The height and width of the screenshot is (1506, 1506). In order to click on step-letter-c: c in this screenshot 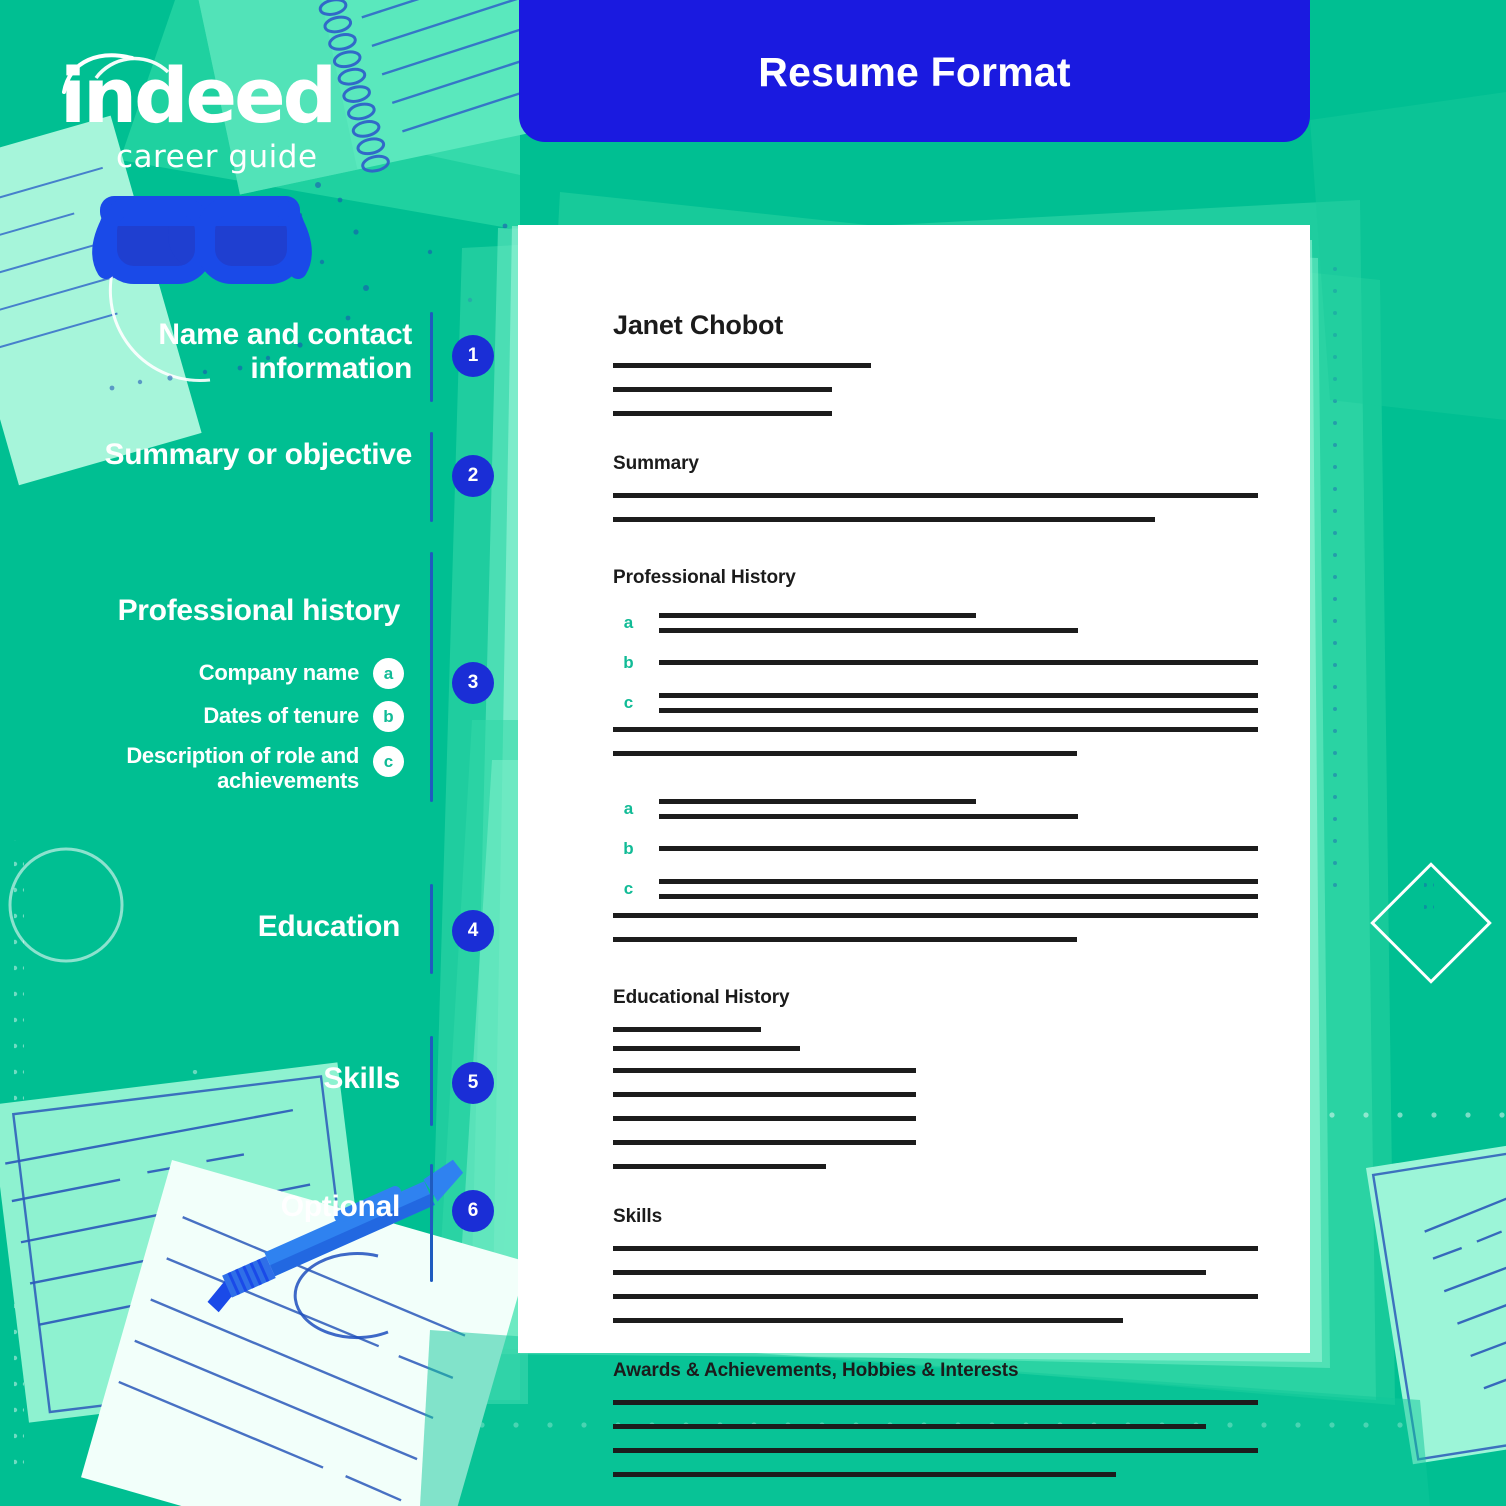, I will do `click(388, 761)`.